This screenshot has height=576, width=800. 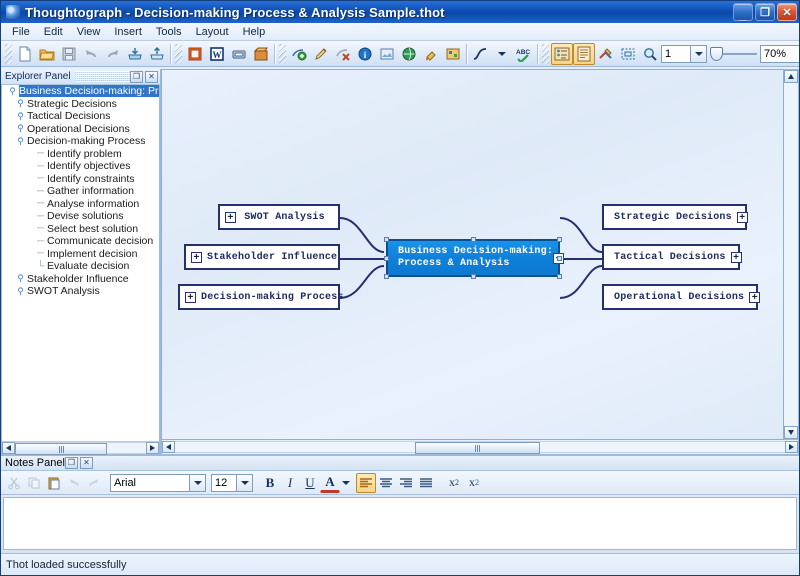 I want to click on tree-item-devise-solutions: ─ Devise solutions, so click(x=80, y=216).